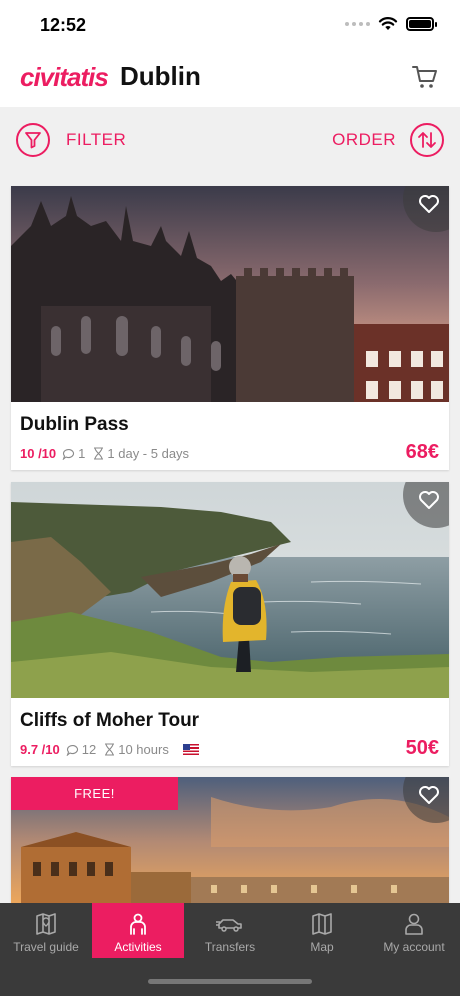 This screenshot has width=460, height=996. What do you see at coordinates (230, 142) in the screenshot?
I see `filter-bar: FILTER ORDER` at bounding box center [230, 142].